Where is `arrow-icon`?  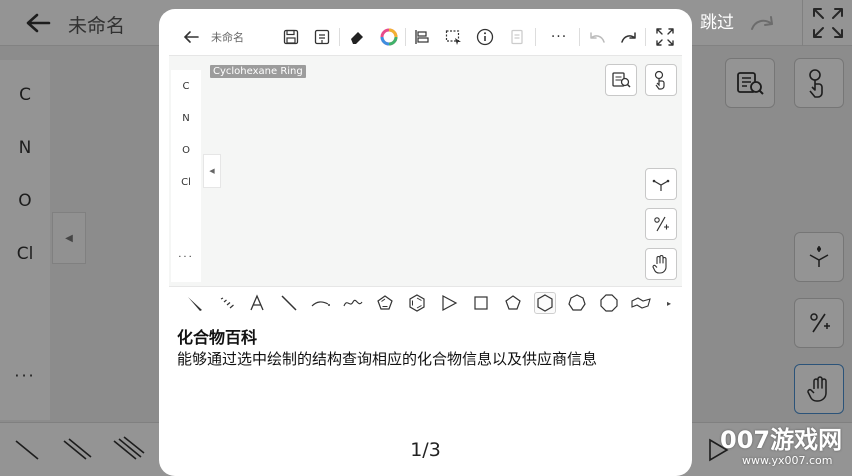 arrow-icon is located at coordinates (321, 303).